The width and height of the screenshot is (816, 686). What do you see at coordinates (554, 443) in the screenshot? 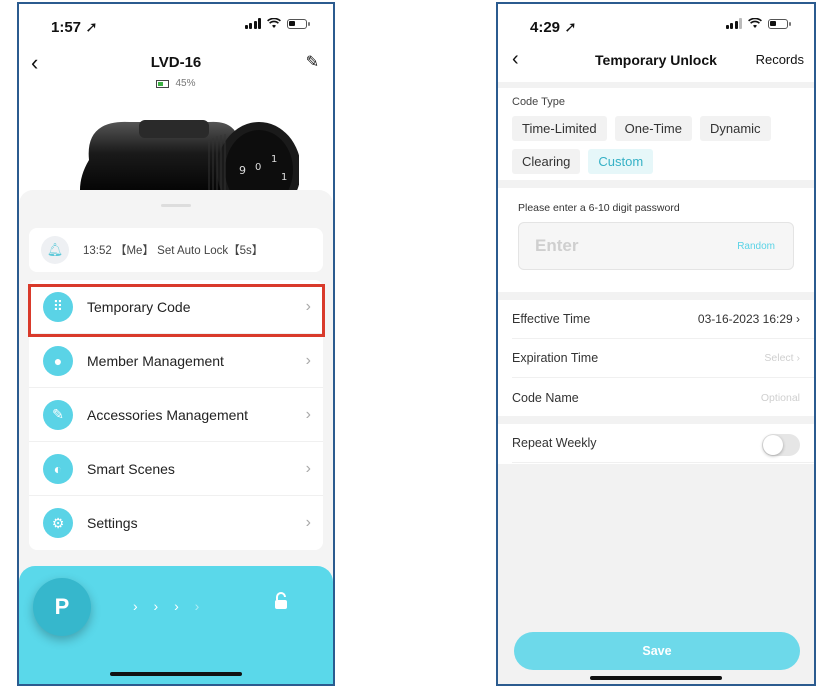
I see `repeat-weekly-label: Repeat Weekly` at bounding box center [554, 443].